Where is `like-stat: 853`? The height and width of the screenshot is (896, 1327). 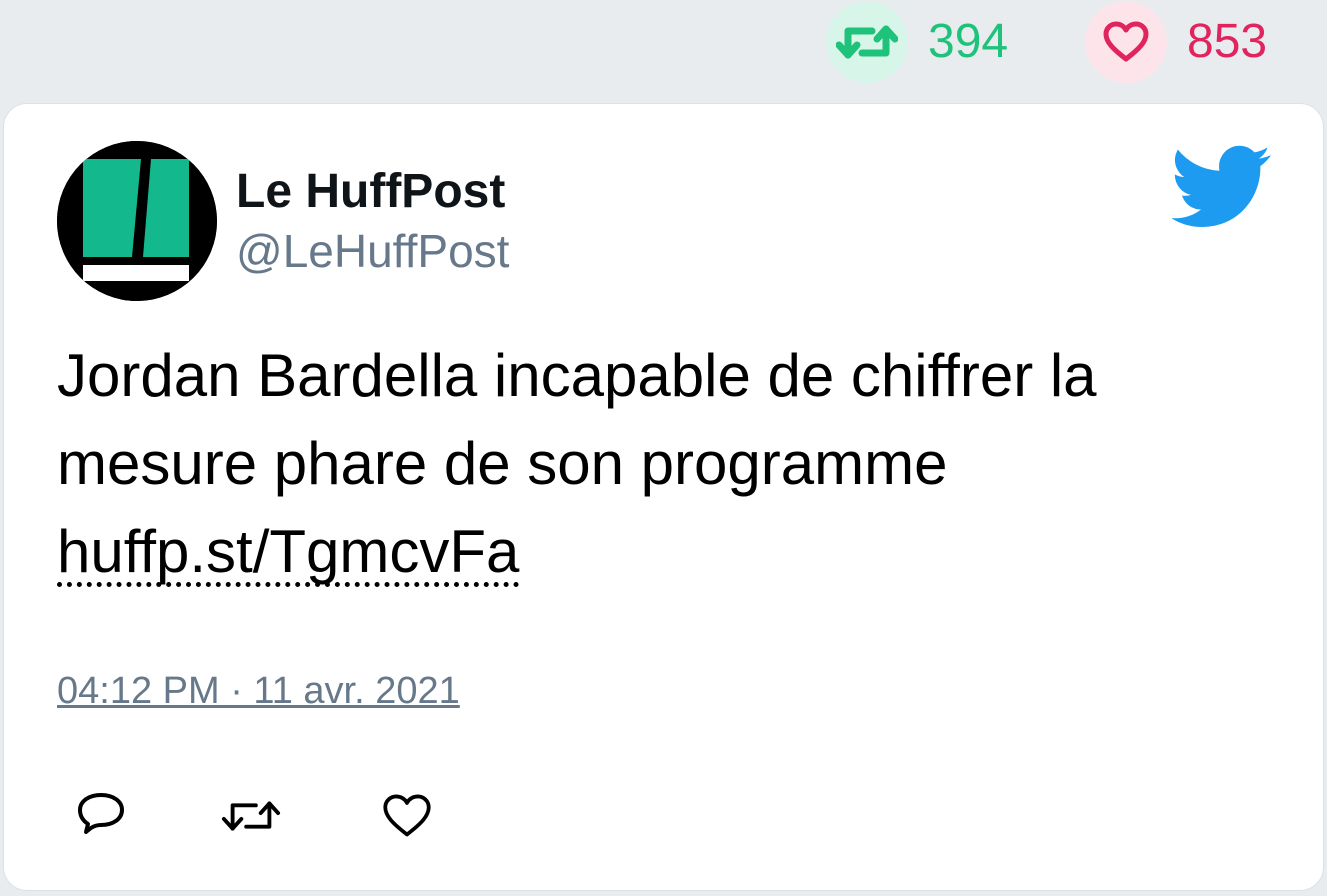
like-stat: 853 is located at coordinates (1176, 42).